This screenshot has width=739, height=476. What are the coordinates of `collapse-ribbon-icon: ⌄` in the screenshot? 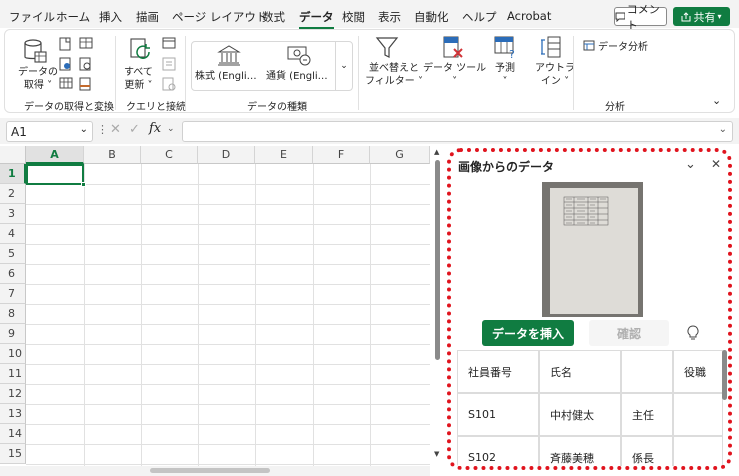 It's located at (716, 100).